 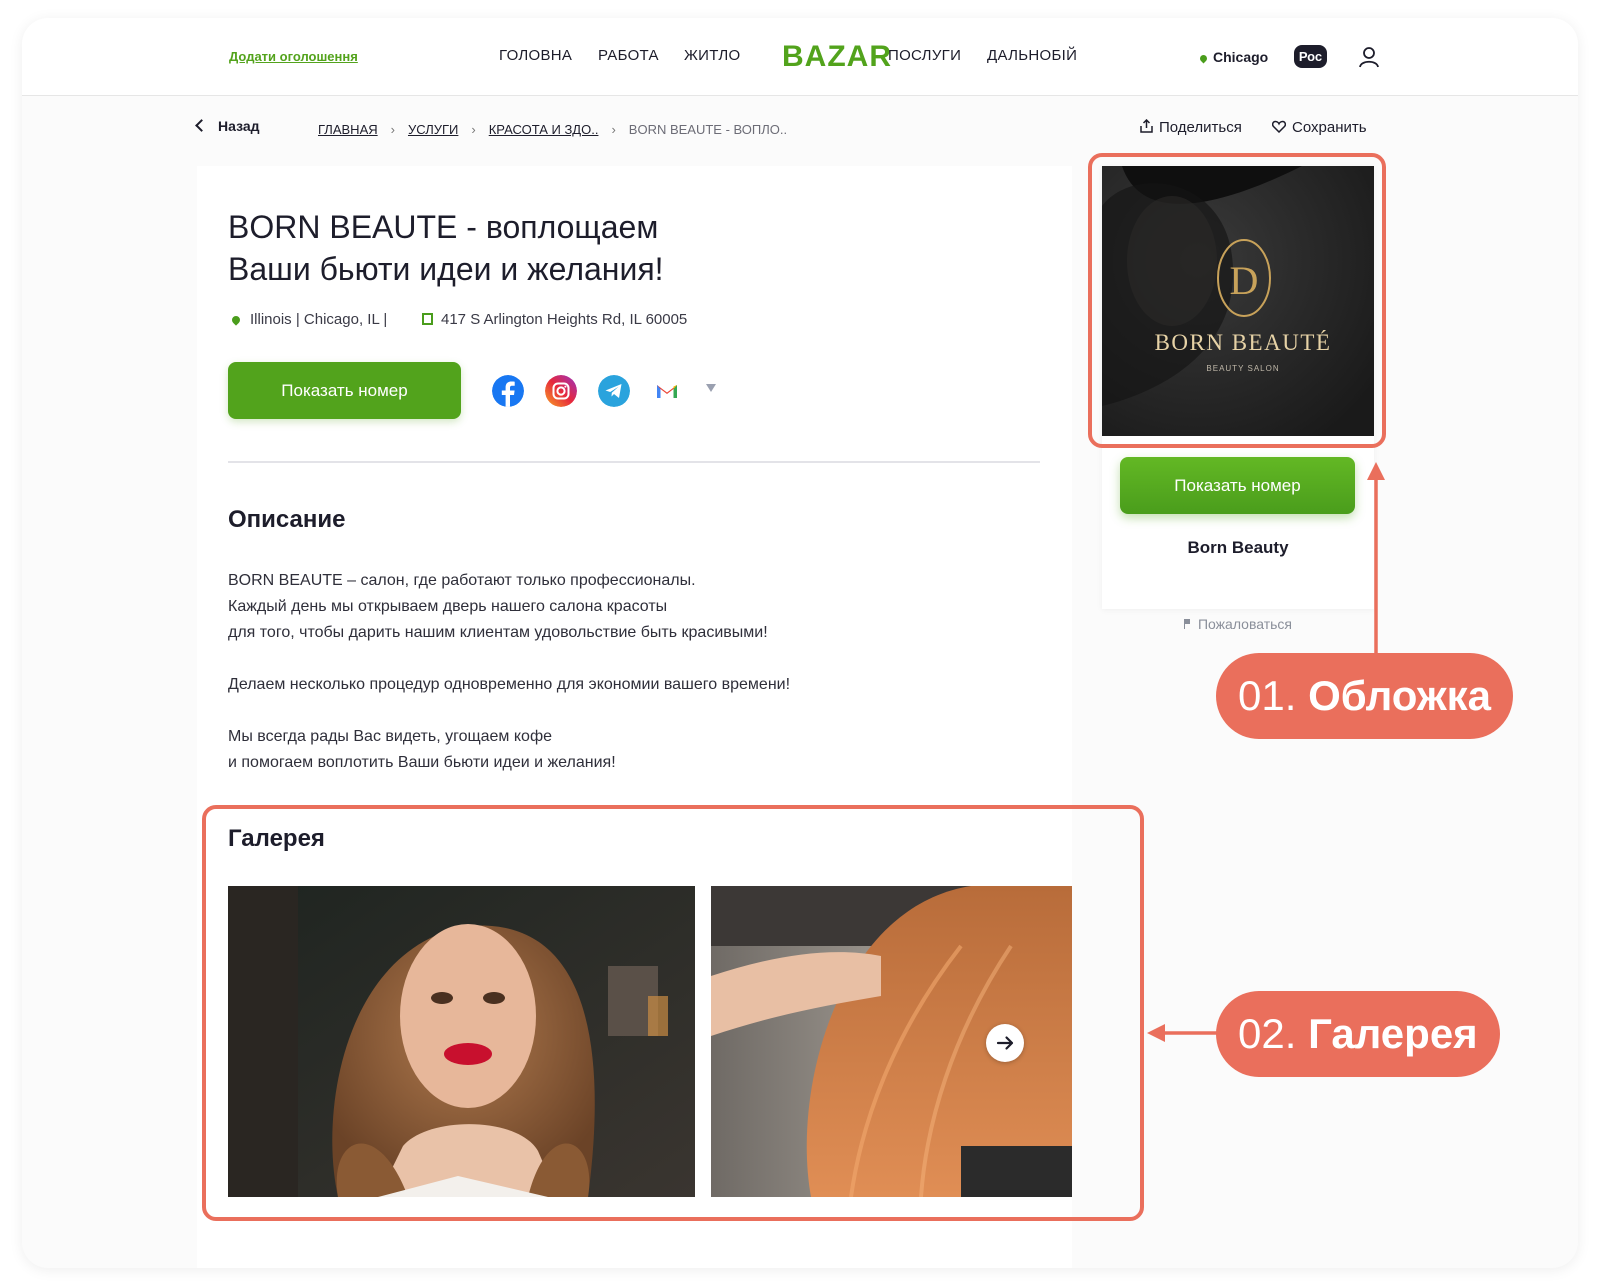 What do you see at coordinates (1267, 1033) in the screenshot?
I see `annotation-number: 02.` at bounding box center [1267, 1033].